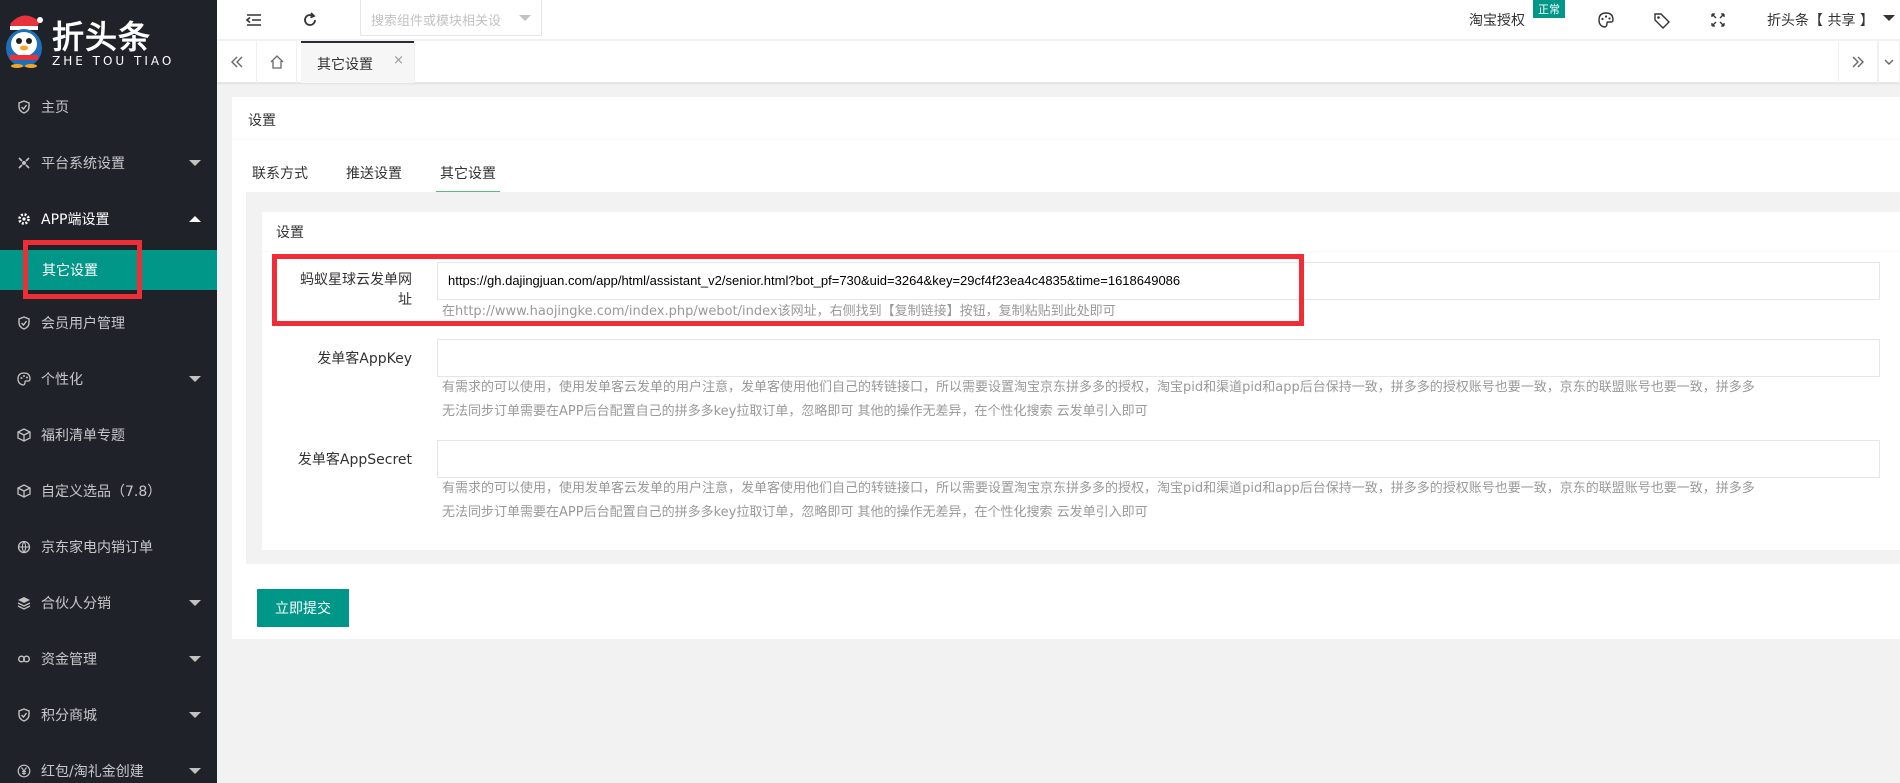 The height and width of the screenshot is (783, 1900). I want to click on submit-button: 立即提交, so click(303, 608).